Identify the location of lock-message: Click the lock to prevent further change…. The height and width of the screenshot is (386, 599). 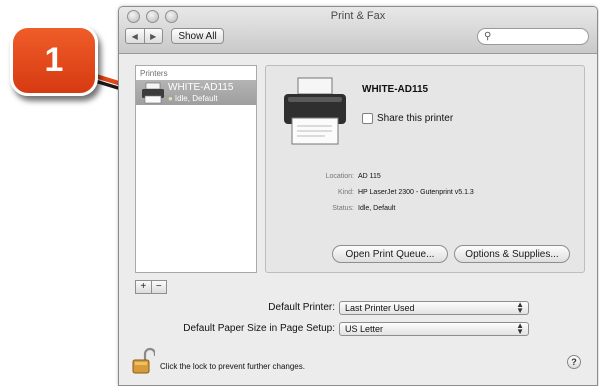
(232, 366).